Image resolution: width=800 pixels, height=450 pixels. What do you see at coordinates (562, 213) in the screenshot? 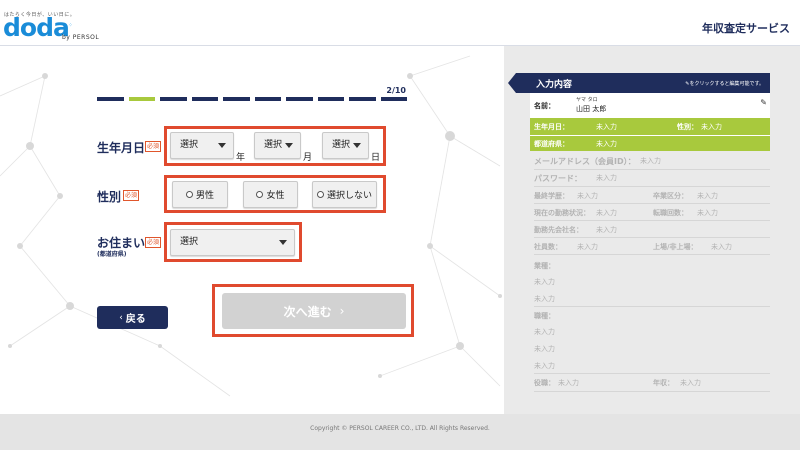
I see `employment-summary-label: 現在の勤務状況：` at bounding box center [562, 213].